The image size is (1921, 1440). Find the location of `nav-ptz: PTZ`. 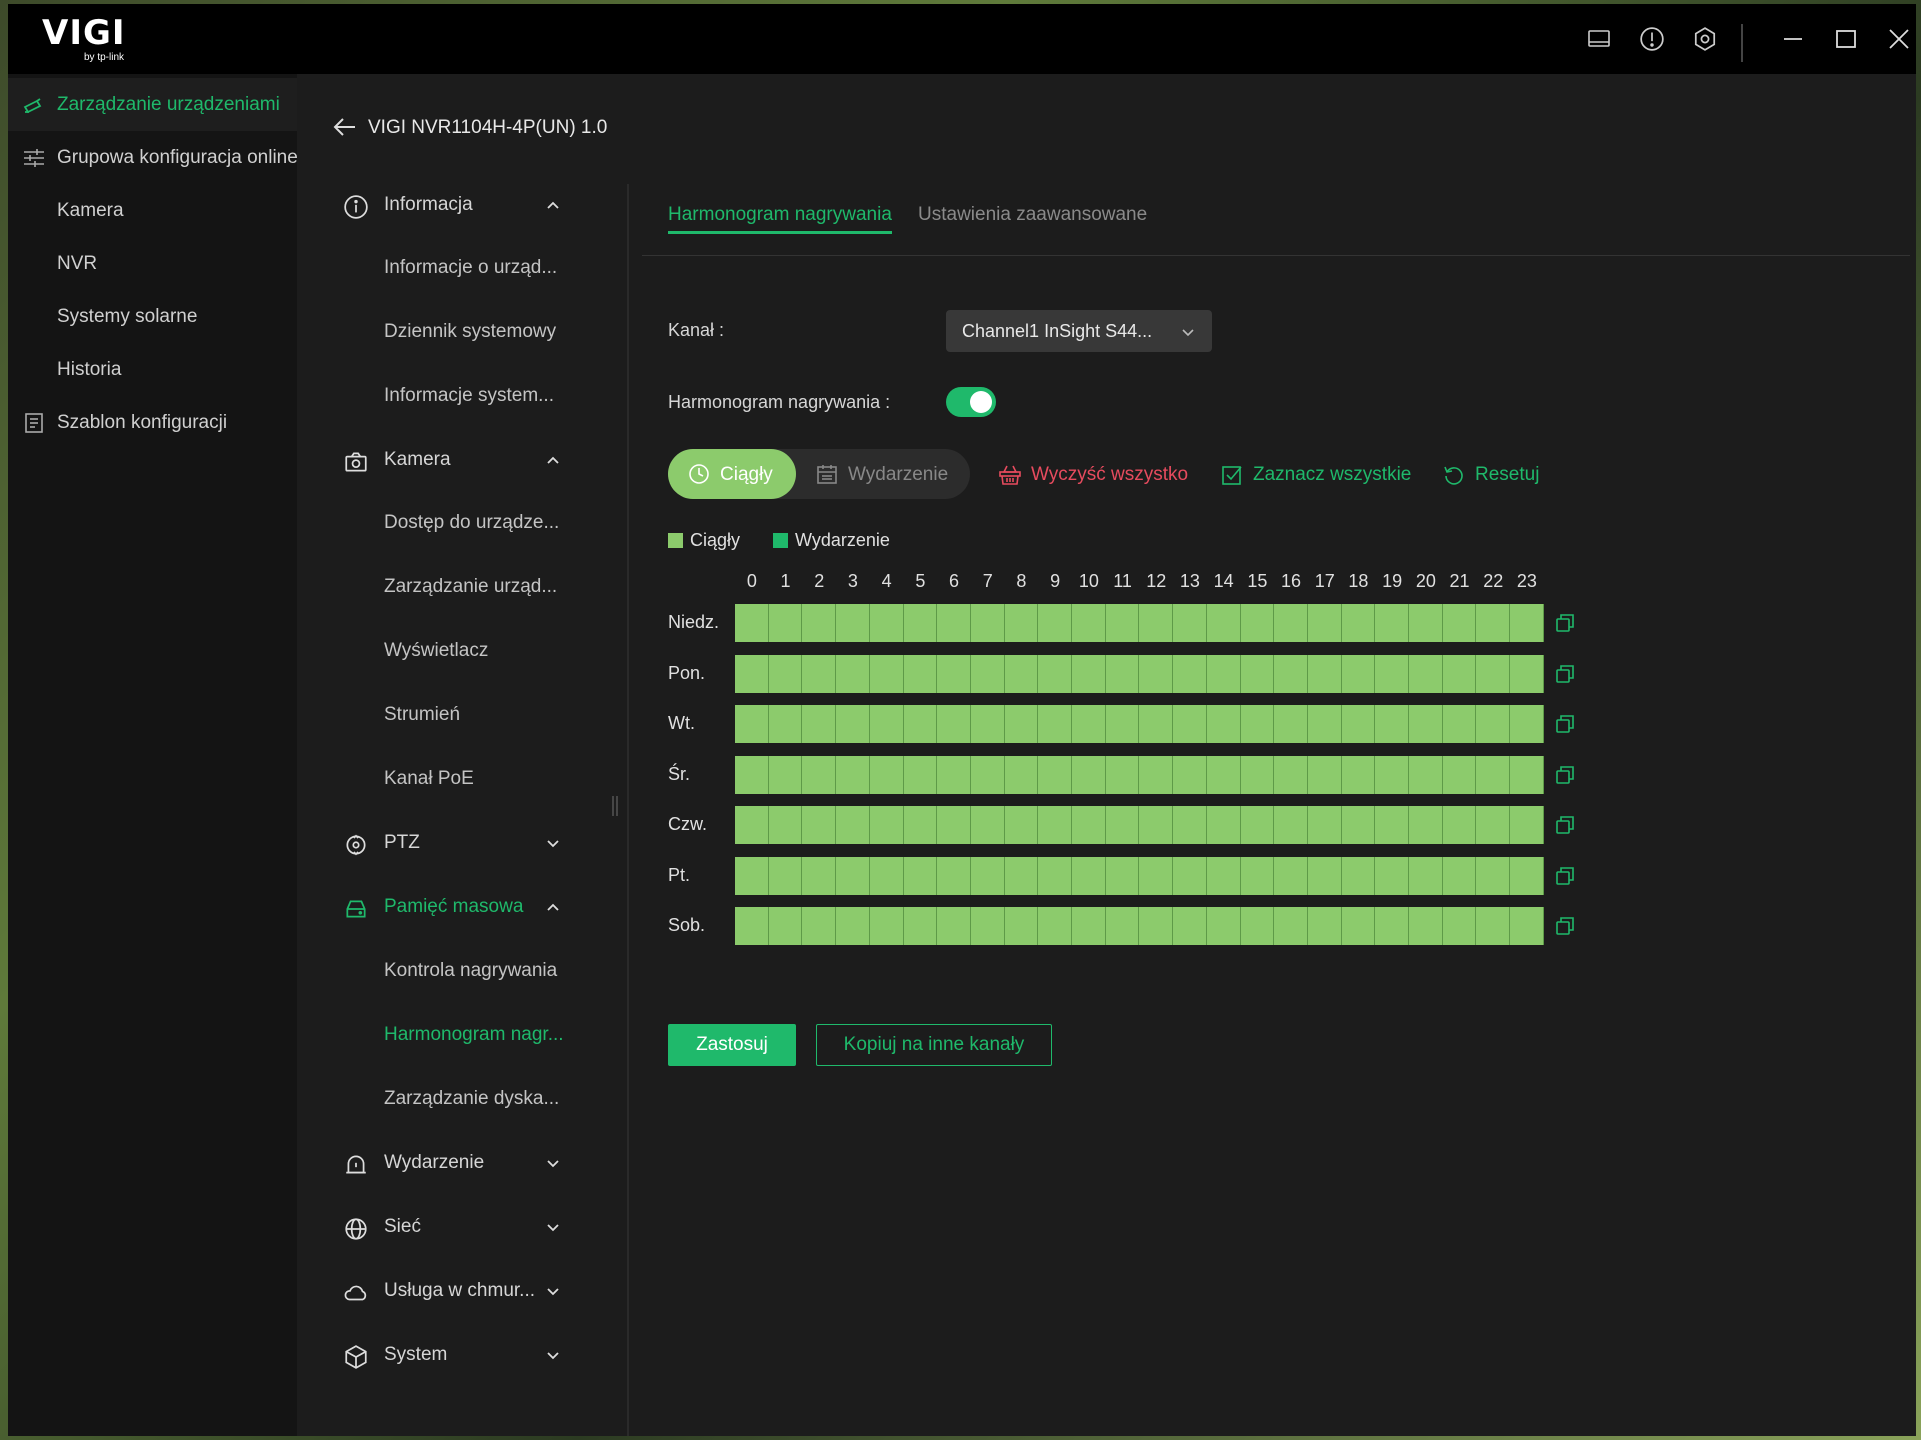

nav-ptz: PTZ is located at coordinates (463, 843).